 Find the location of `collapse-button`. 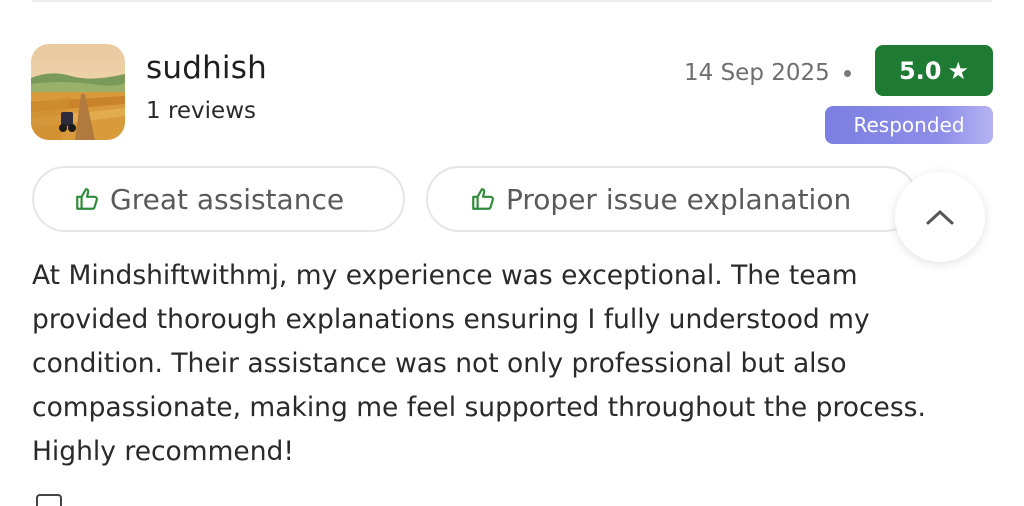

collapse-button is located at coordinates (940, 217).